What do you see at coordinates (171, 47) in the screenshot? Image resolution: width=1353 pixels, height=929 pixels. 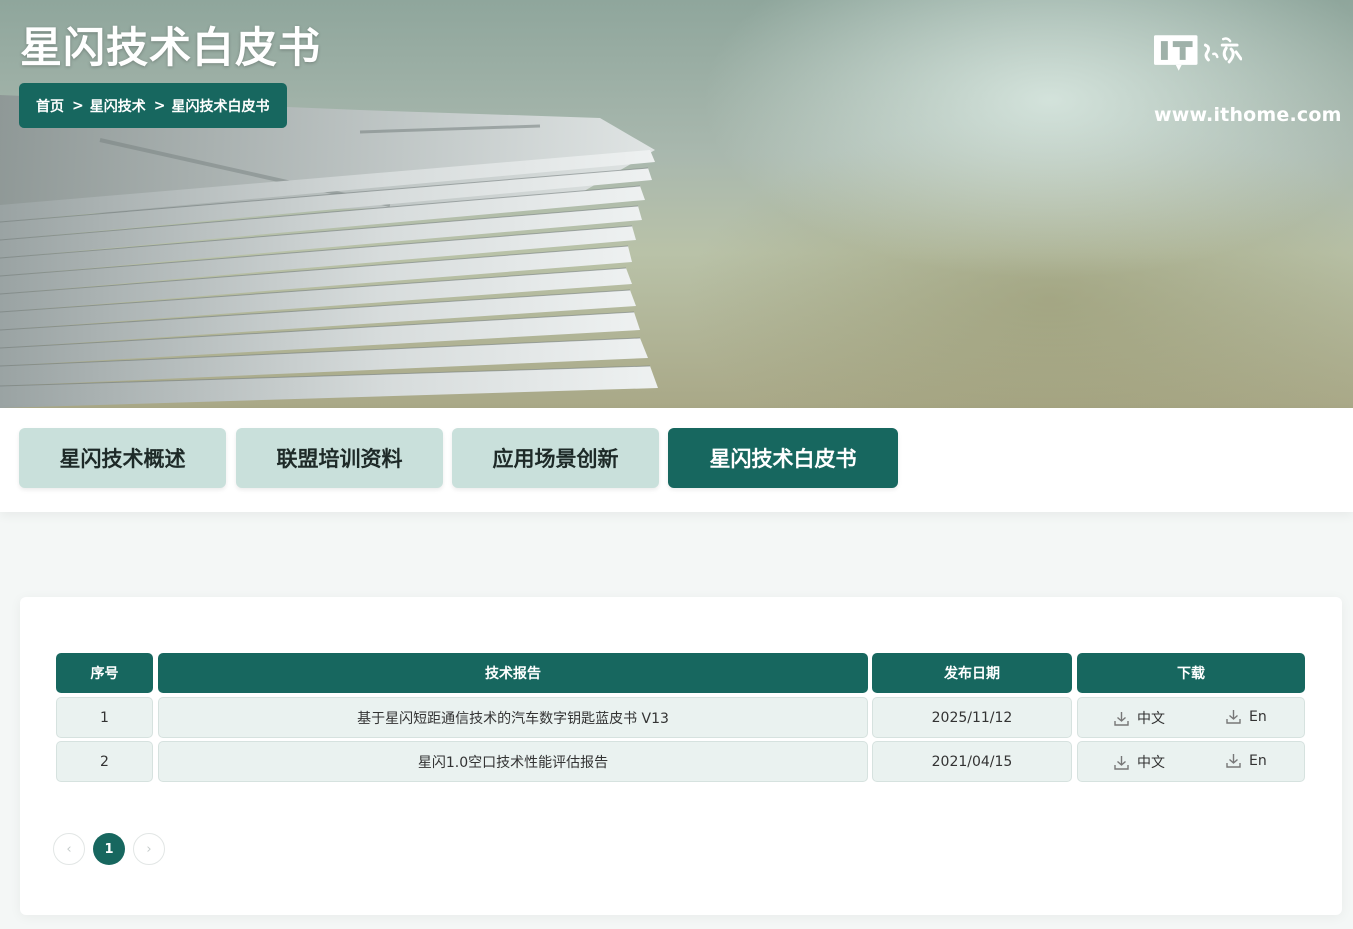 I see `page-title: 星闪技术白皮书` at bounding box center [171, 47].